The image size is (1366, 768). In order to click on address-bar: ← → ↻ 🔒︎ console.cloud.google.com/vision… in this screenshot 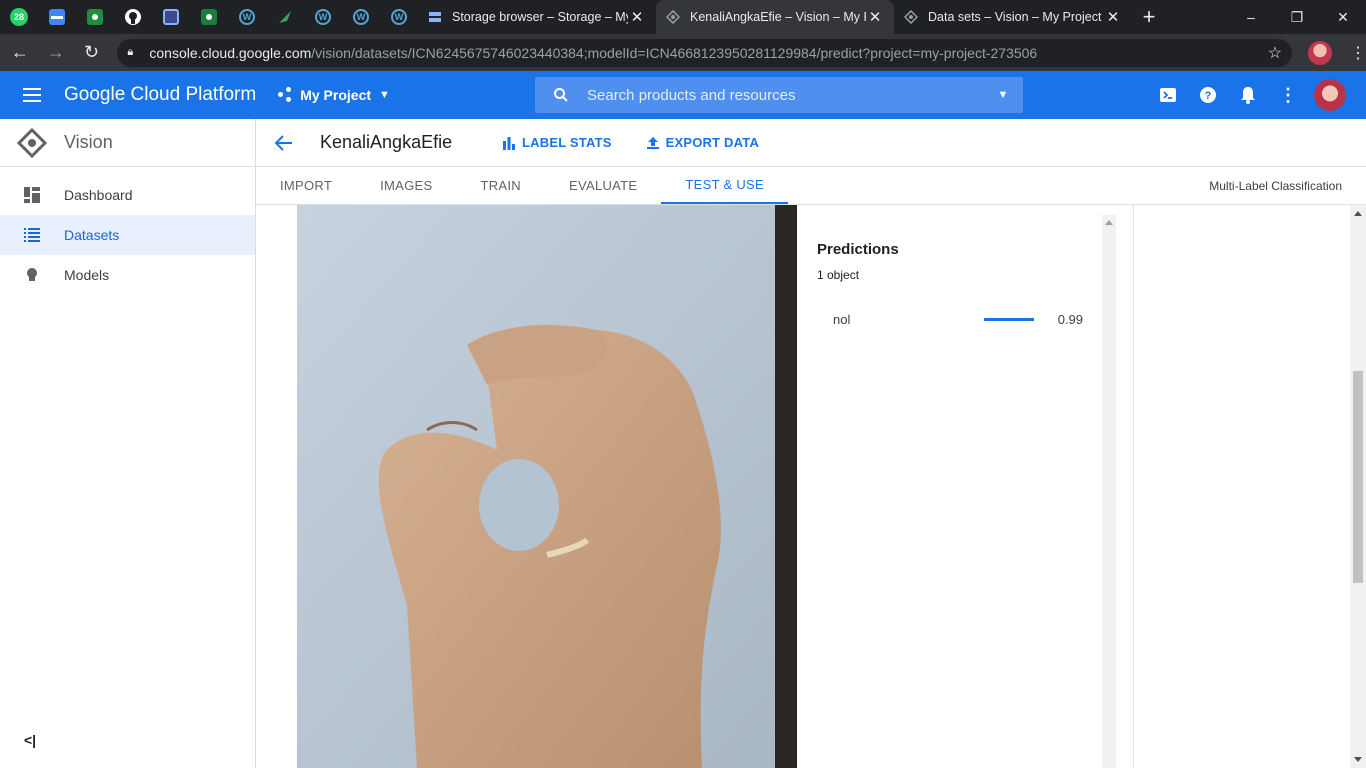, I will do `click(683, 52)`.